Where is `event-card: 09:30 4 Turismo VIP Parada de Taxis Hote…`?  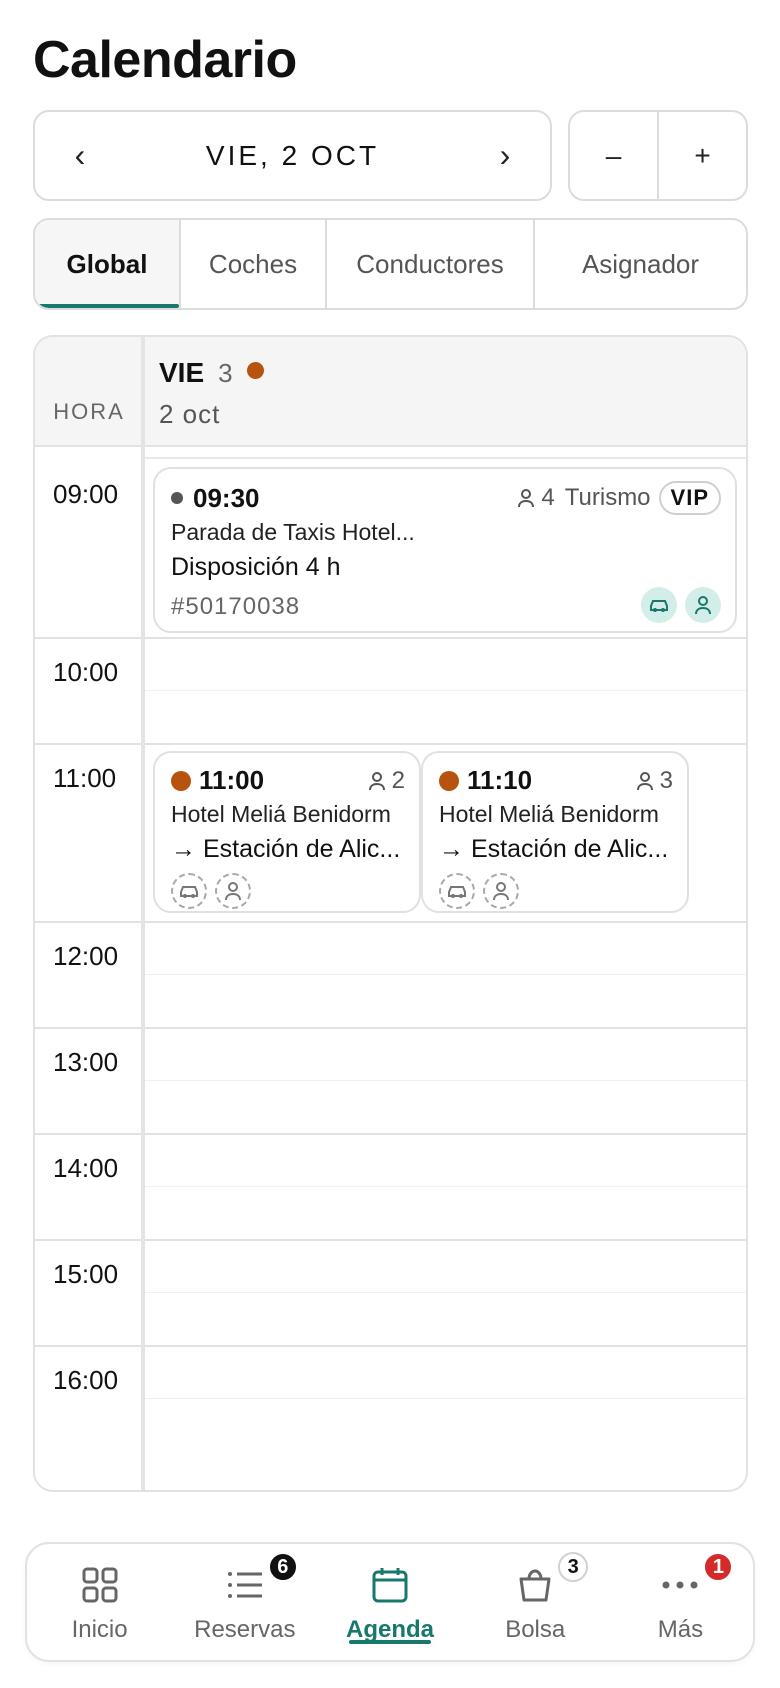
event-card: 09:30 4 Turismo VIP Parada de Taxis Hote… is located at coordinates (445, 550).